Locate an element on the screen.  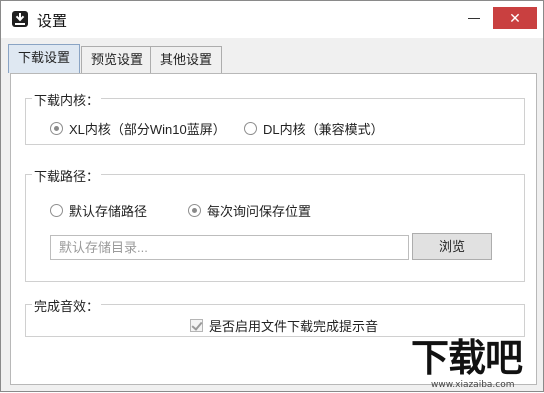
download-kernel-group: 下载内核： XL内核（部分Win10蓝屏） DL内核（兼容模式） is located at coordinates (275, 117).